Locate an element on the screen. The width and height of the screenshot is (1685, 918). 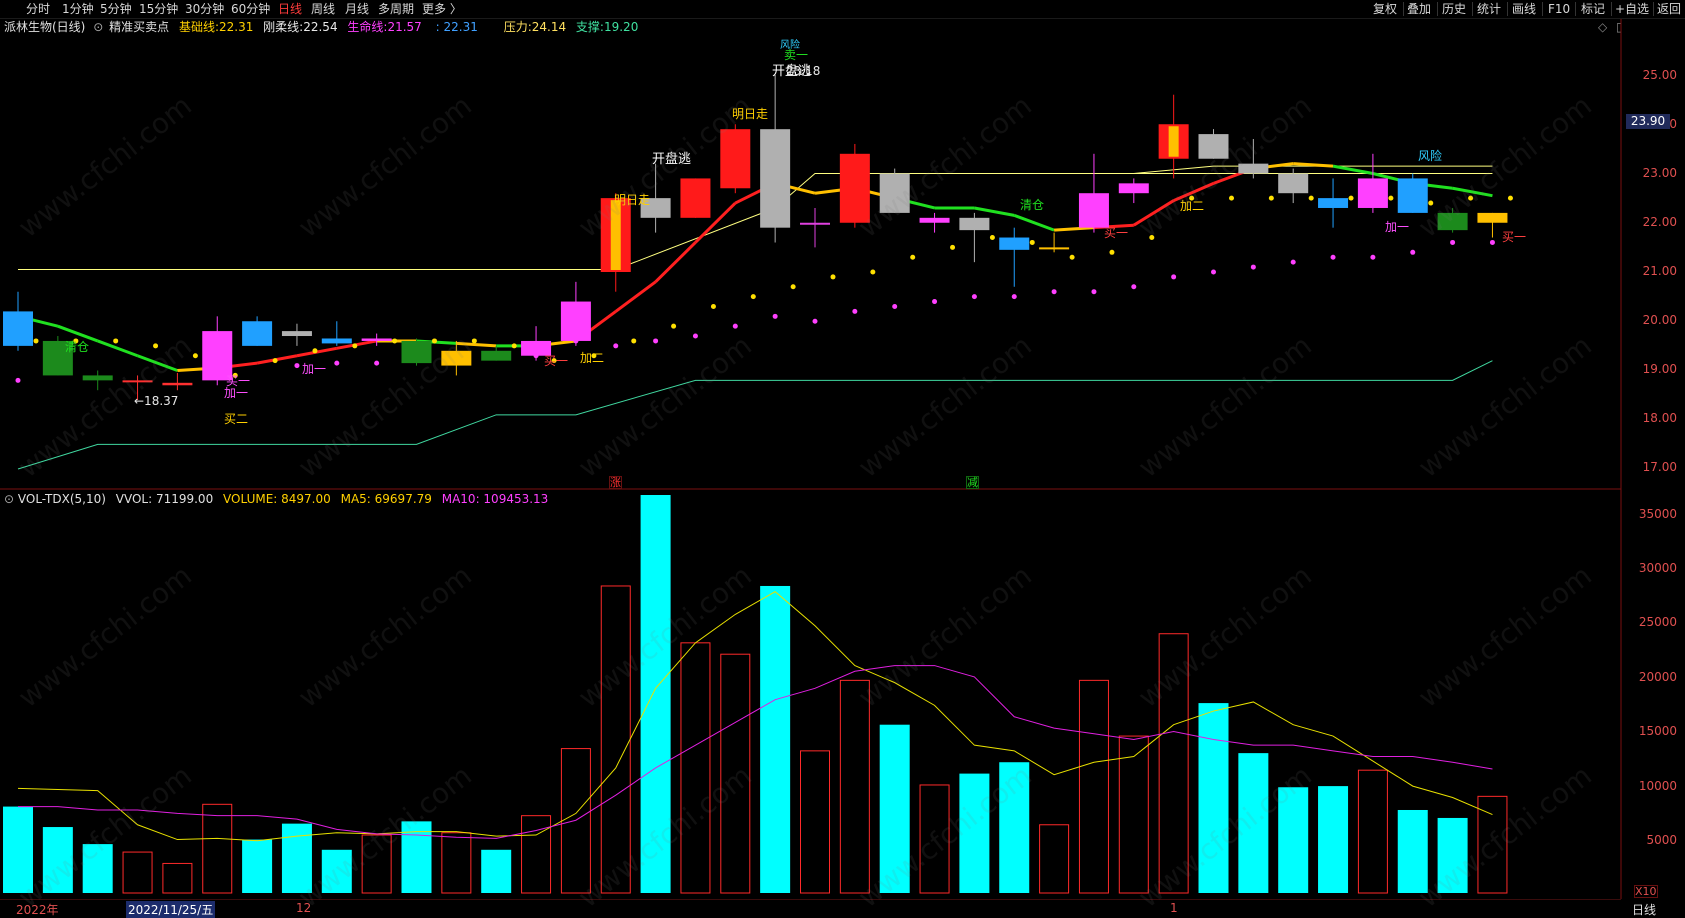
ma10-value: MA10: 109453.13 is located at coordinates (495, 499).